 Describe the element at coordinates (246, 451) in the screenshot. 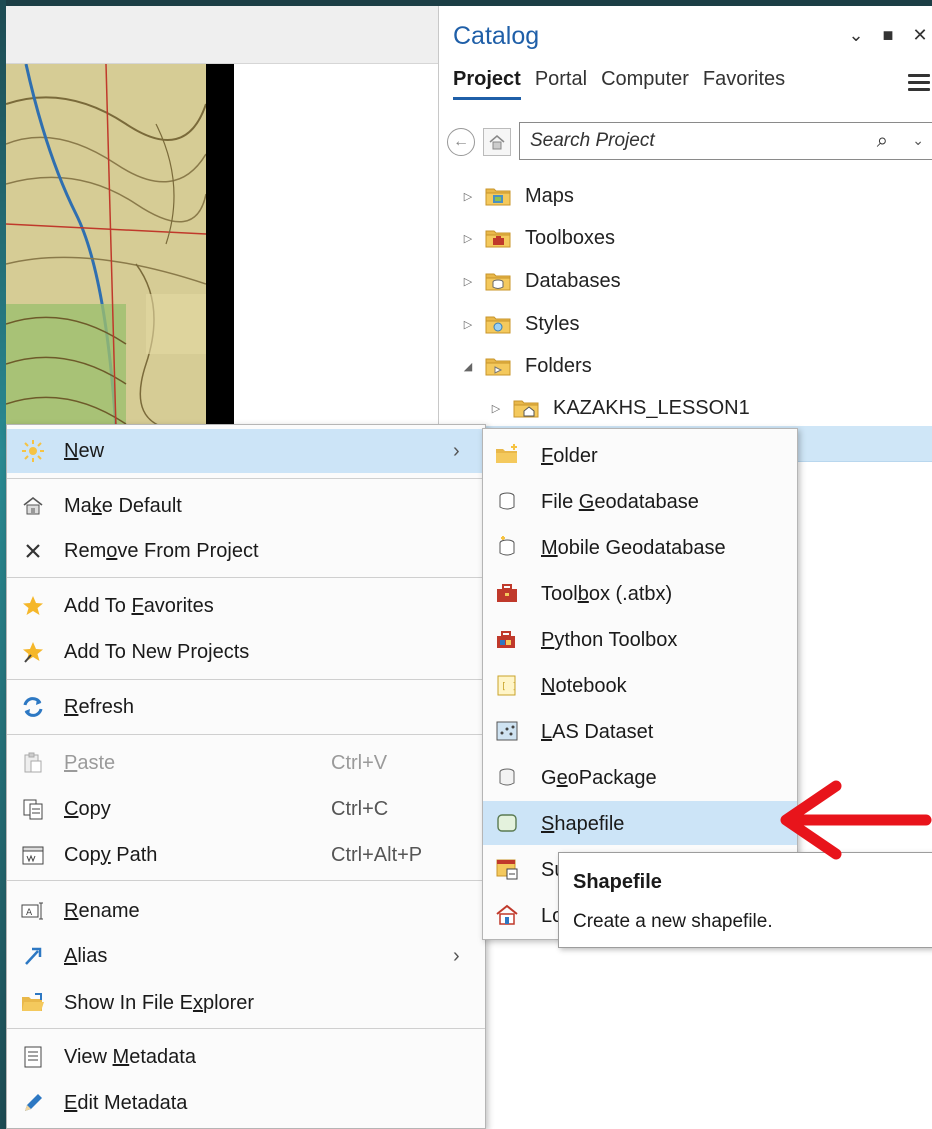

I see `menu-item-new: New ›` at that location.